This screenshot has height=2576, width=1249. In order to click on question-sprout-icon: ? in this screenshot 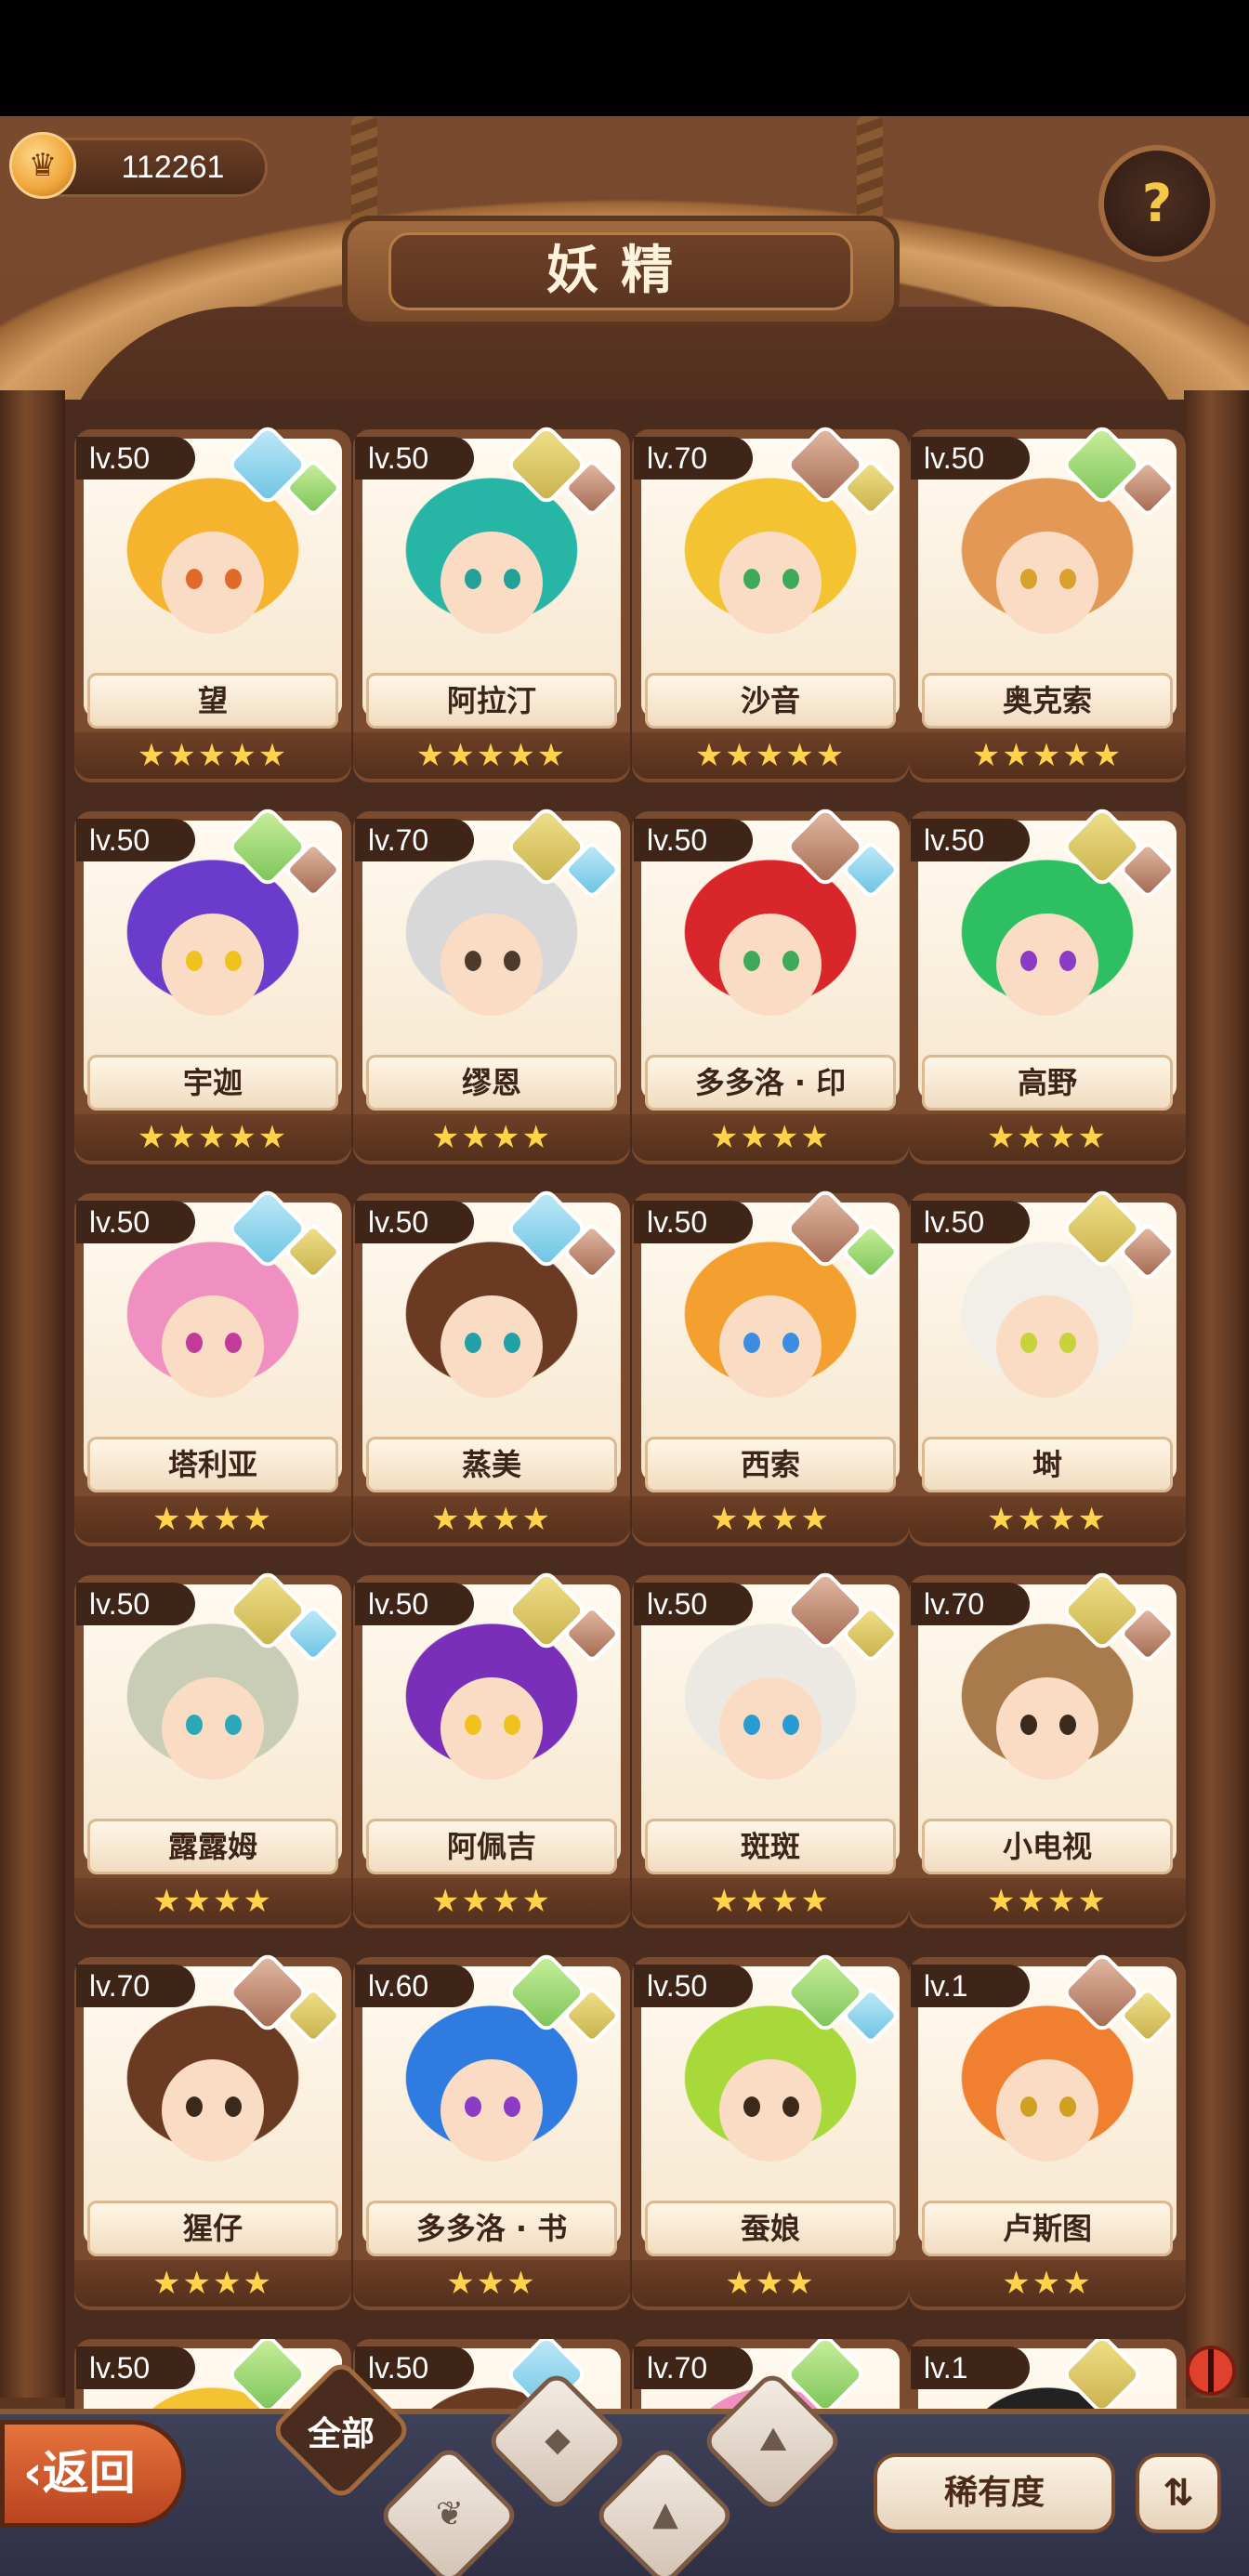, I will do `click(1157, 203)`.